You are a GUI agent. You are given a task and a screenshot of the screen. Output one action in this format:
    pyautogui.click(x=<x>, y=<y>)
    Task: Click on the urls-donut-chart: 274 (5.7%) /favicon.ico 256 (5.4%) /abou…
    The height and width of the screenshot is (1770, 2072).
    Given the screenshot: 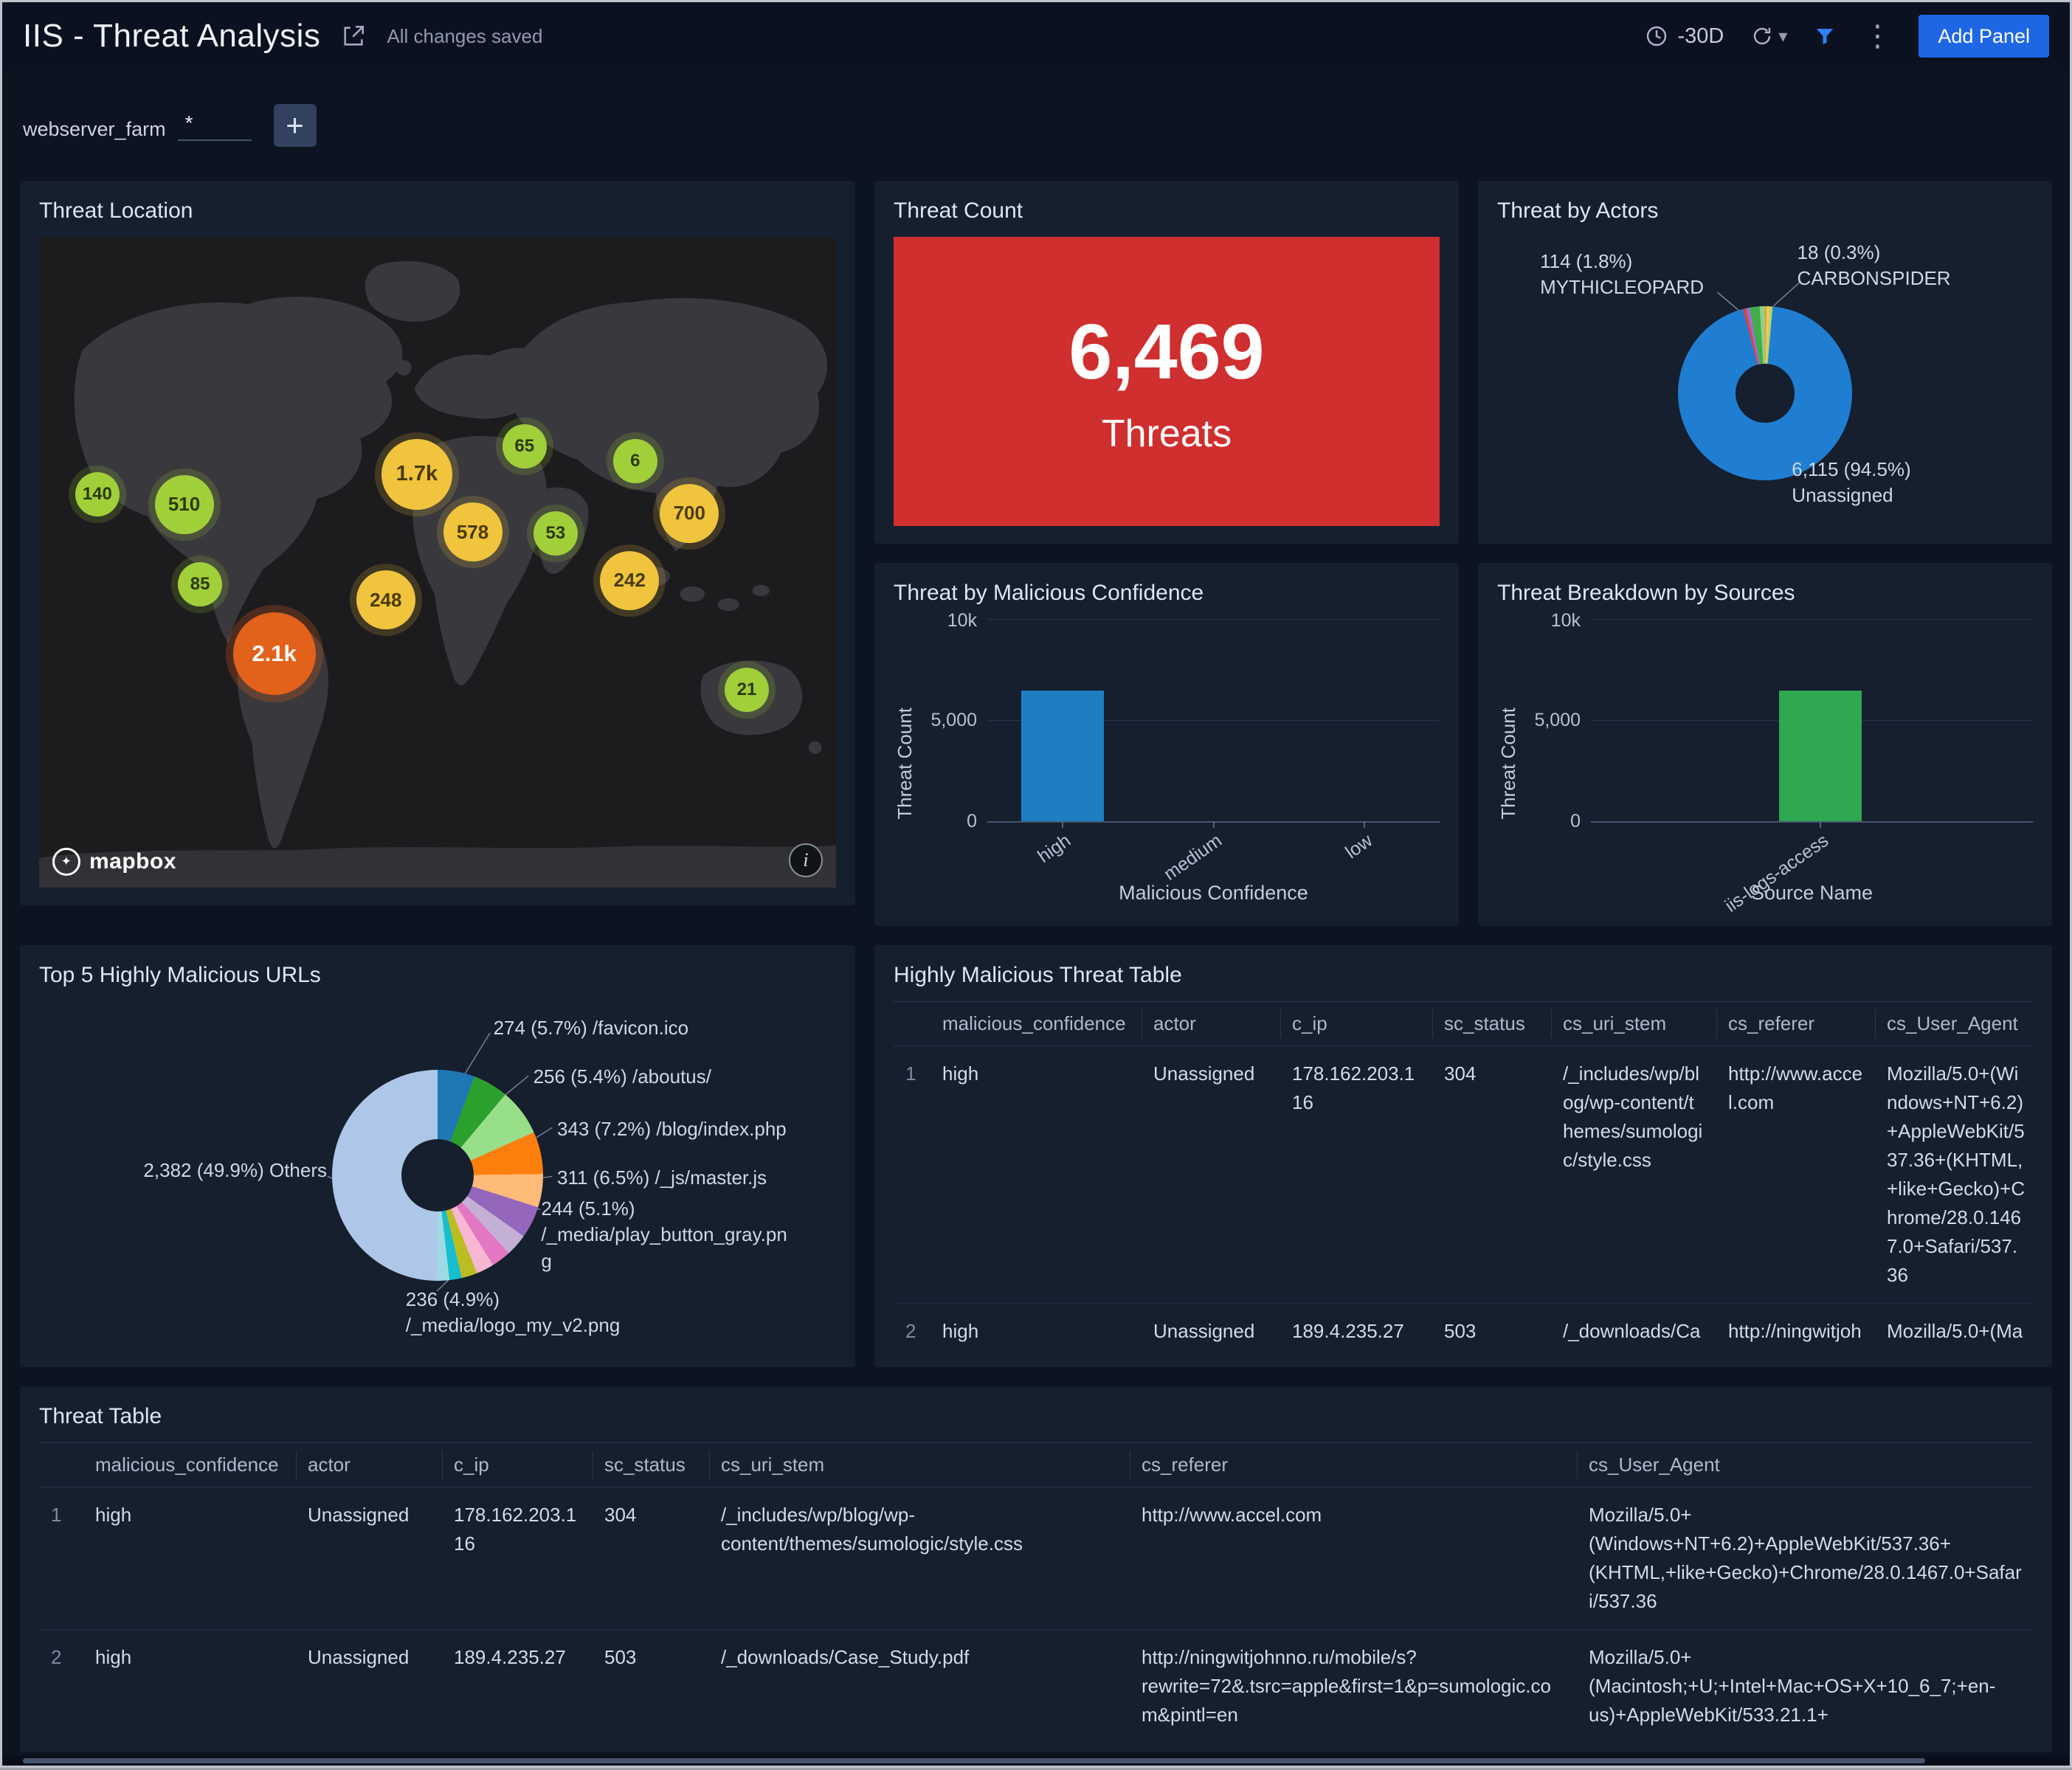 What is the action you would take?
    pyautogui.click(x=437, y=1175)
    